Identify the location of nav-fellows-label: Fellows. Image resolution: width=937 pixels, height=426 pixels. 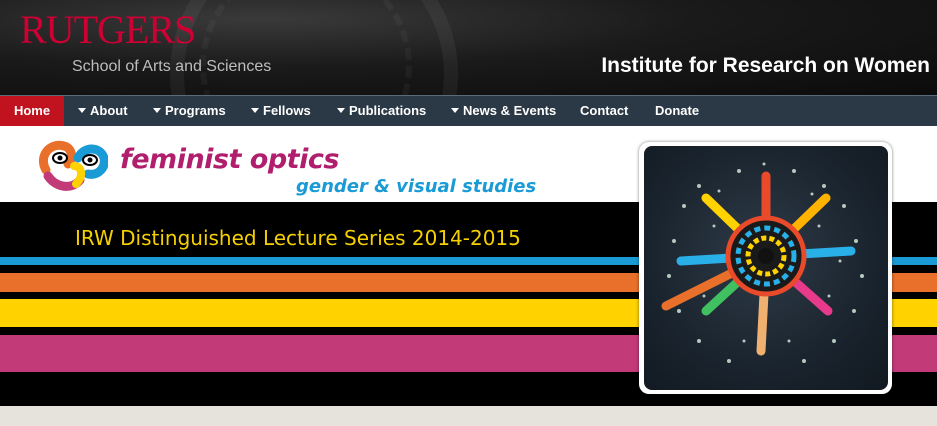
(287, 110).